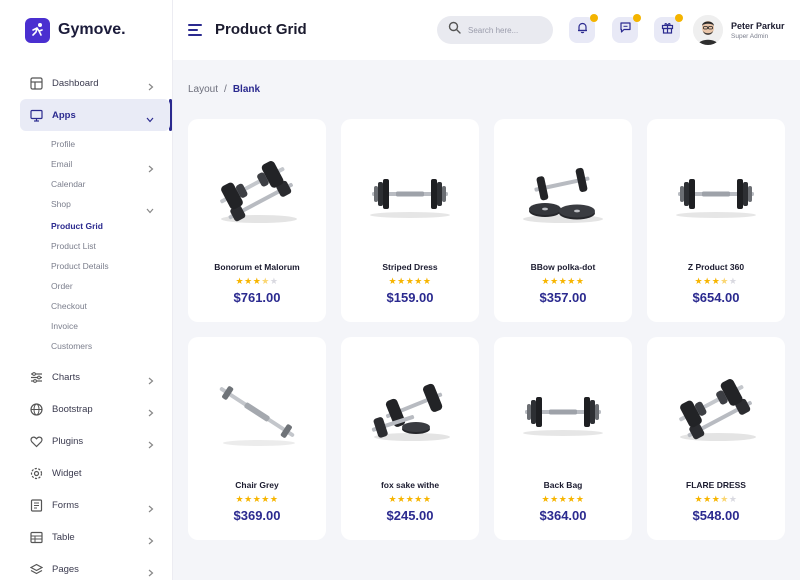  Describe the element at coordinates (95, 377) in the screenshot. I see `sidebar-item-charts: Charts` at that location.